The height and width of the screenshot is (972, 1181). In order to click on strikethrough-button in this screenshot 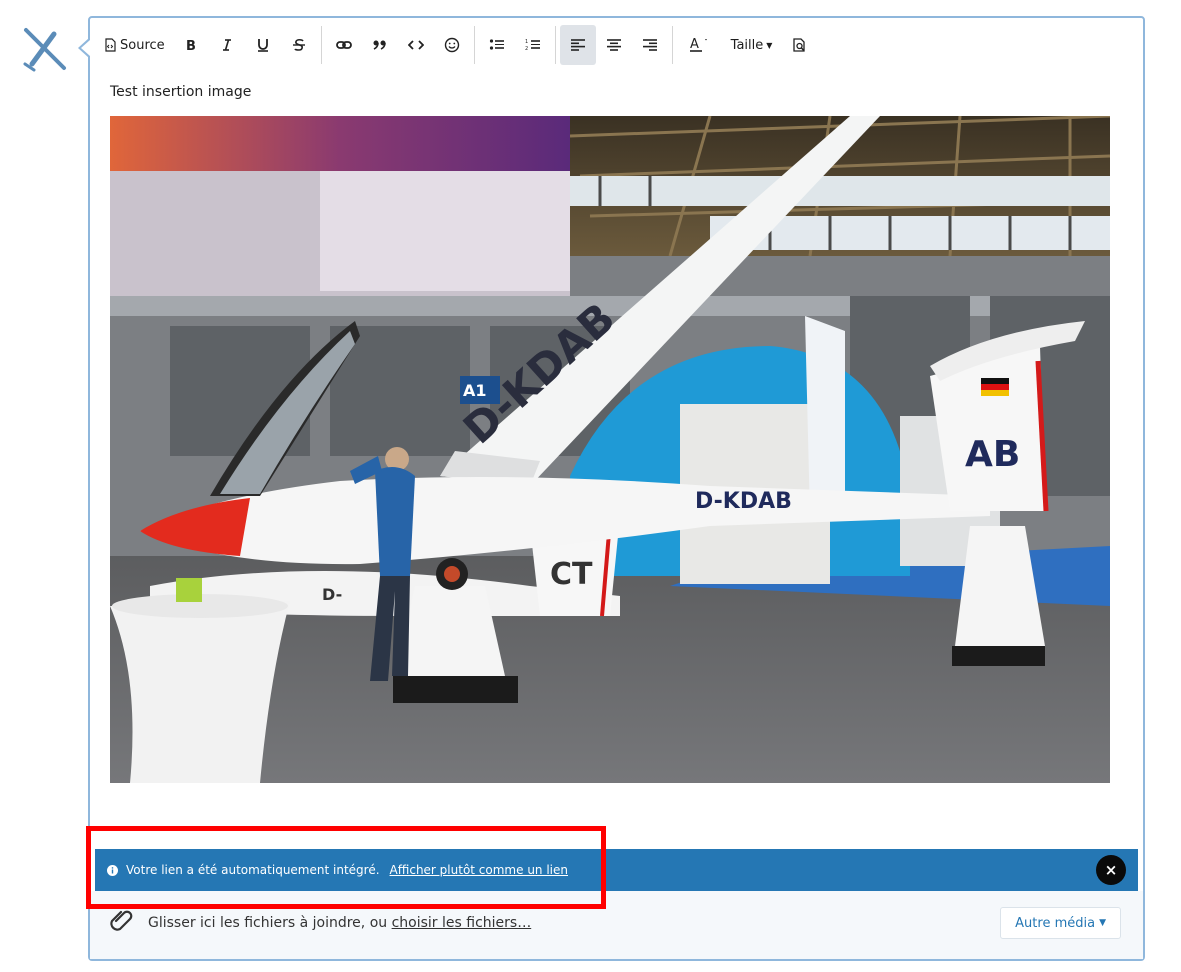, I will do `click(299, 45)`.